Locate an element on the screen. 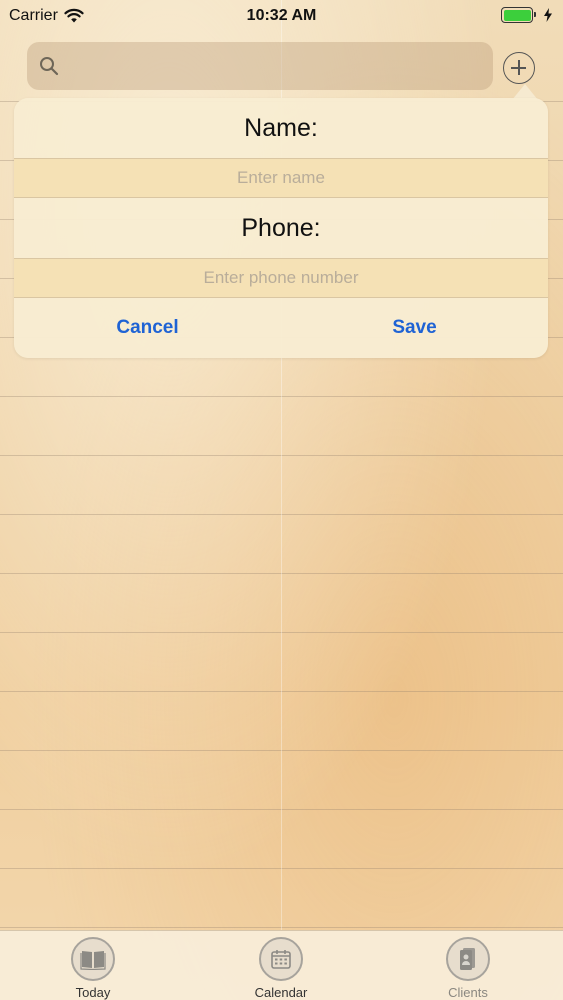 The height and width of the screenshot is (1000, 563). phone-label: Phone: is located at coordinates (281, 227).